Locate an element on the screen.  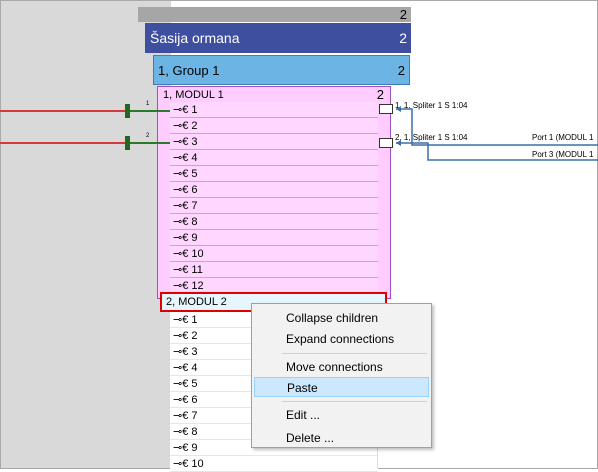
menu-item-expand-connections: Expand connections is located at coordinates (341, 339).